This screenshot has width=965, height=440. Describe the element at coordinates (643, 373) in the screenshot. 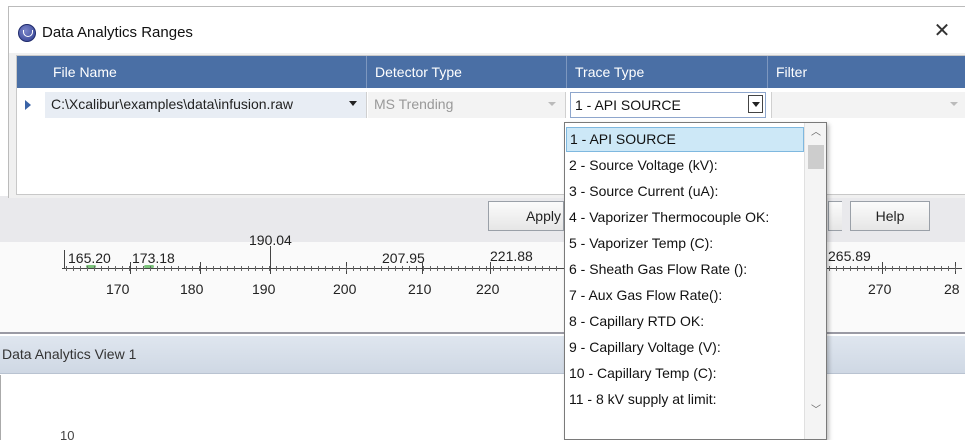

I see `dropdown-option-label: 10 - Capillary Temp (C):` at that location.